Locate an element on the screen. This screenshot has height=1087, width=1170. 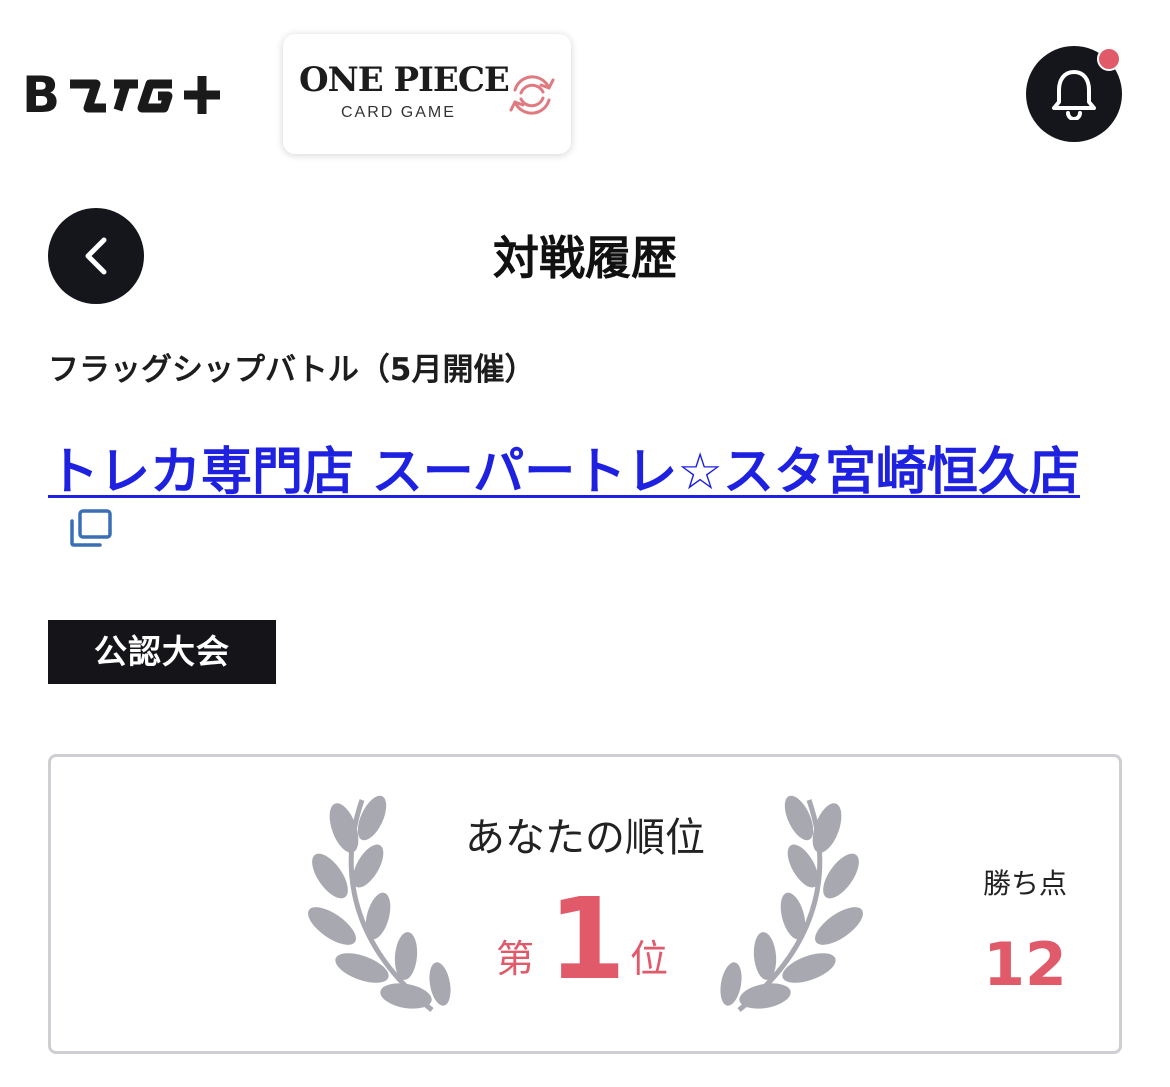
game-selector: ONE PIECE CARD GAME is located at coordinates (427, 94).